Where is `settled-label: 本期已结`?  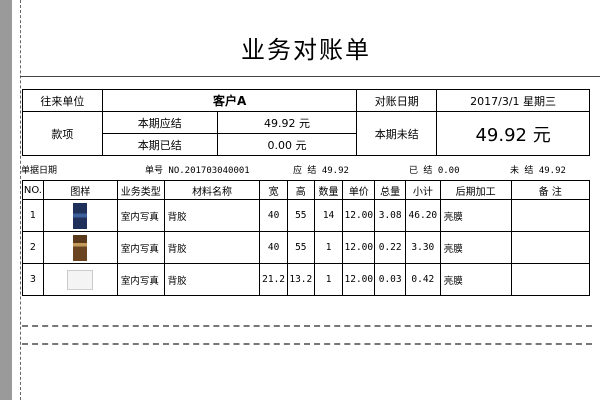 settled-label: 本期已结 is located at coordinates (159, 144).